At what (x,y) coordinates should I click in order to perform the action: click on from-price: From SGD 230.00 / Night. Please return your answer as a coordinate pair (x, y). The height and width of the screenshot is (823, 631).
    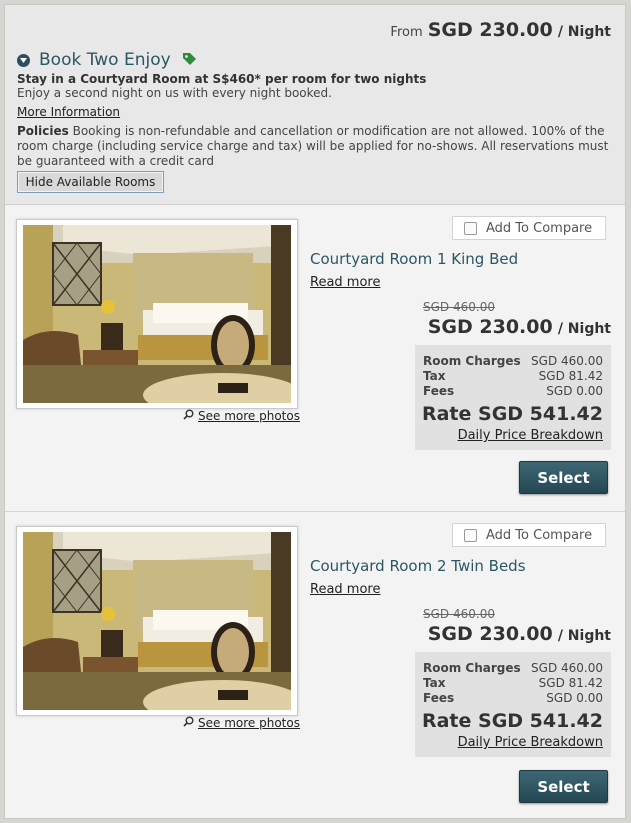
    Looking at the image, I should click on (500, 30).